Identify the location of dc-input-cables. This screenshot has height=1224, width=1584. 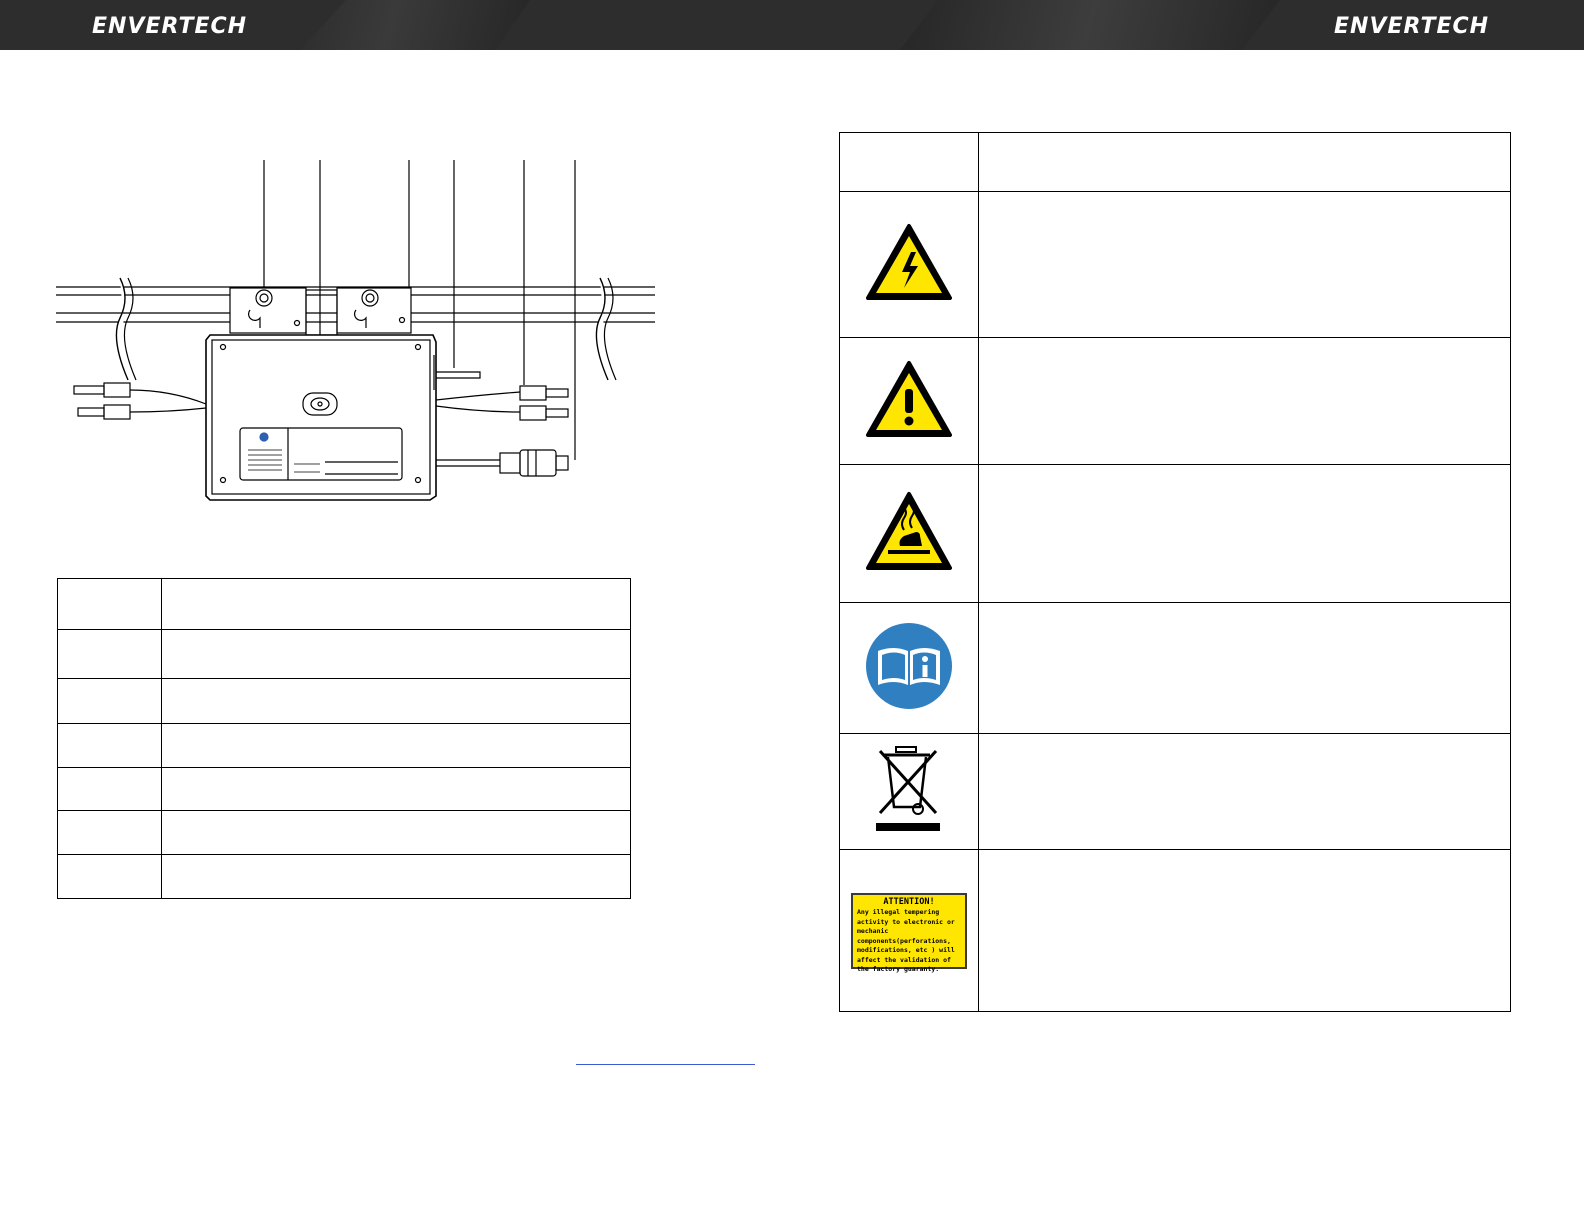
(140, 401).